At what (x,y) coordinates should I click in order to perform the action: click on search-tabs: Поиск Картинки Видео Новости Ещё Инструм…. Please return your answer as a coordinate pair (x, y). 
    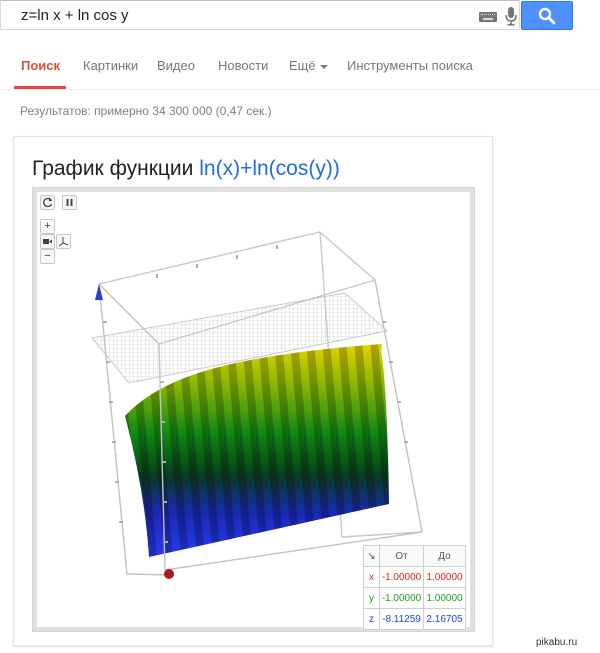
    Looking at the image, I should click on (300, 71).